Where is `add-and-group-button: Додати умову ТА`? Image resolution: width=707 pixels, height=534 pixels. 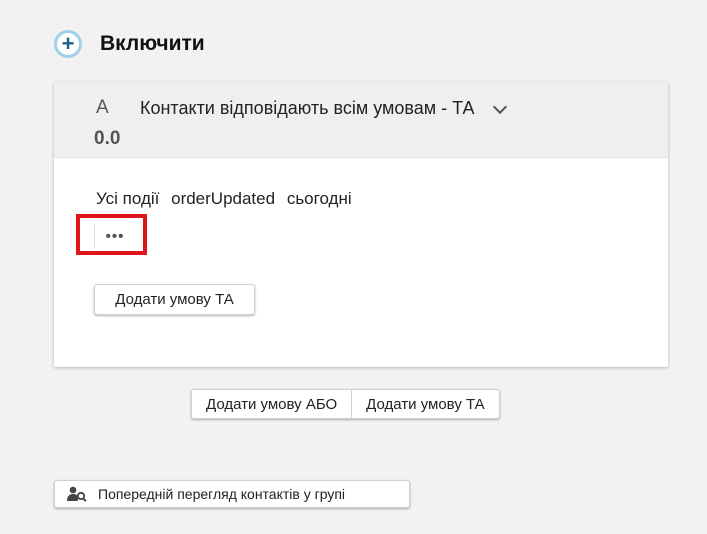
add-and-group-button: Додати умову ТА is located at coordinates (424, 404).